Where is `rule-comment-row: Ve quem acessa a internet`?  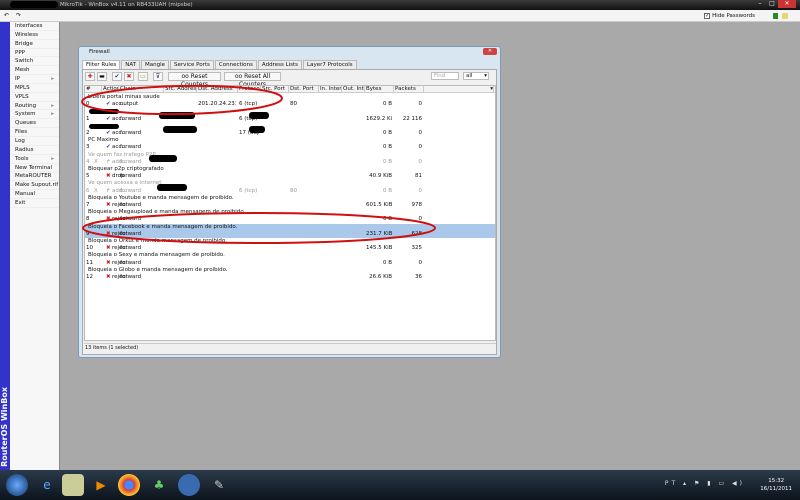 rule-comment-row: Ve quem acessa a internet is located at coordinates (290, 183).